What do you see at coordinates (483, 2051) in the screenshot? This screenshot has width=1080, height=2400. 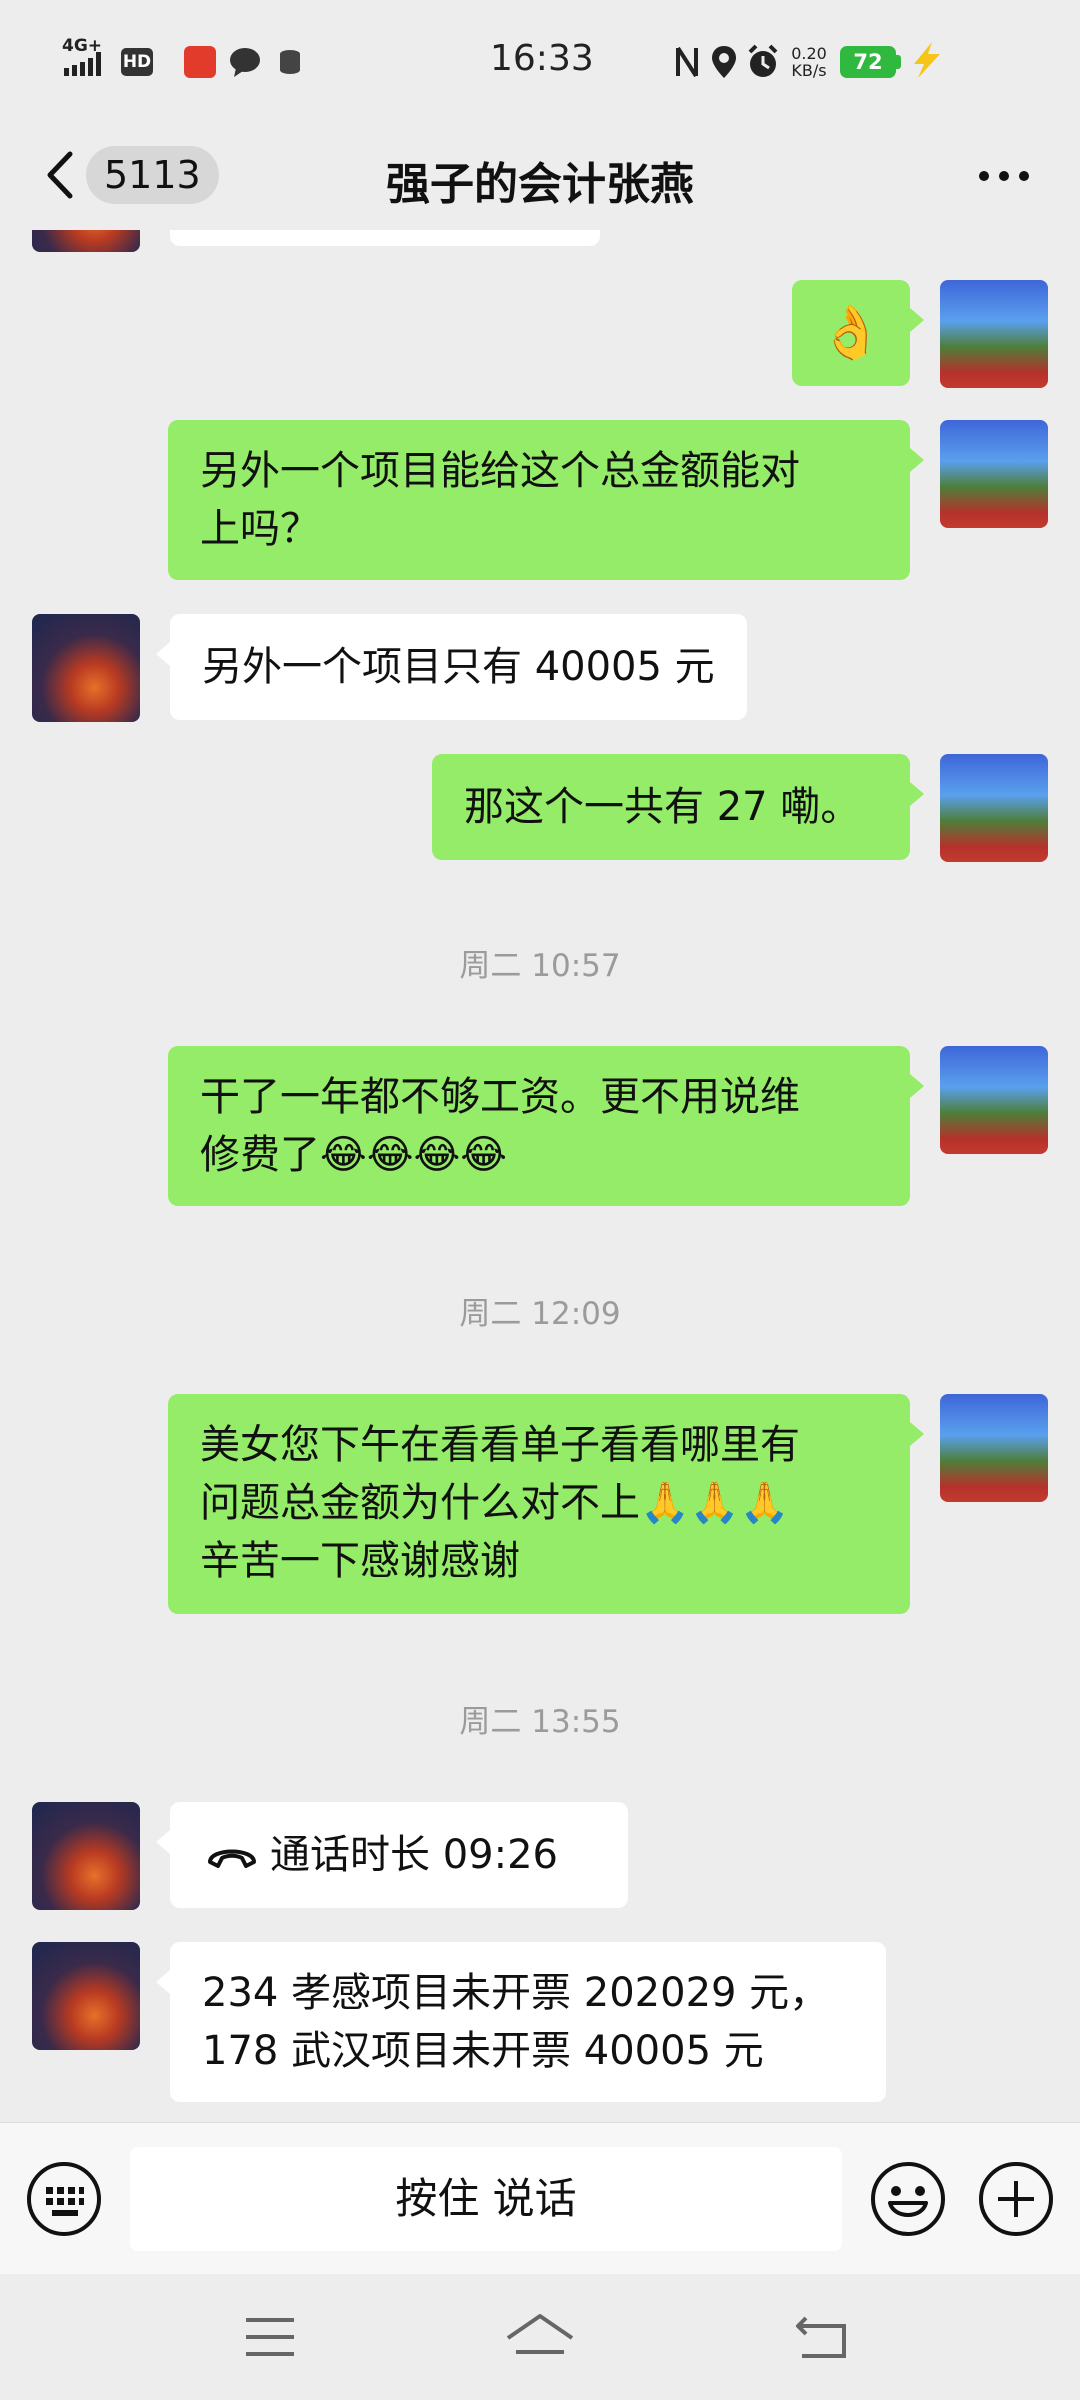 I see `message-text-line: 178 武汉项目未开票 40005 元` at bounding box center [483, 2051].